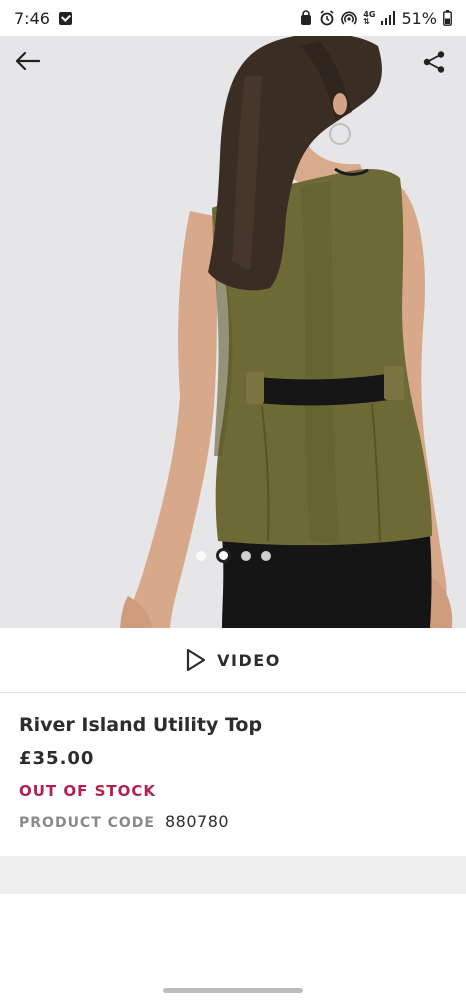  I want to click on status-bar: 7:46 4G ⇅ 51%, so click(233, 18).